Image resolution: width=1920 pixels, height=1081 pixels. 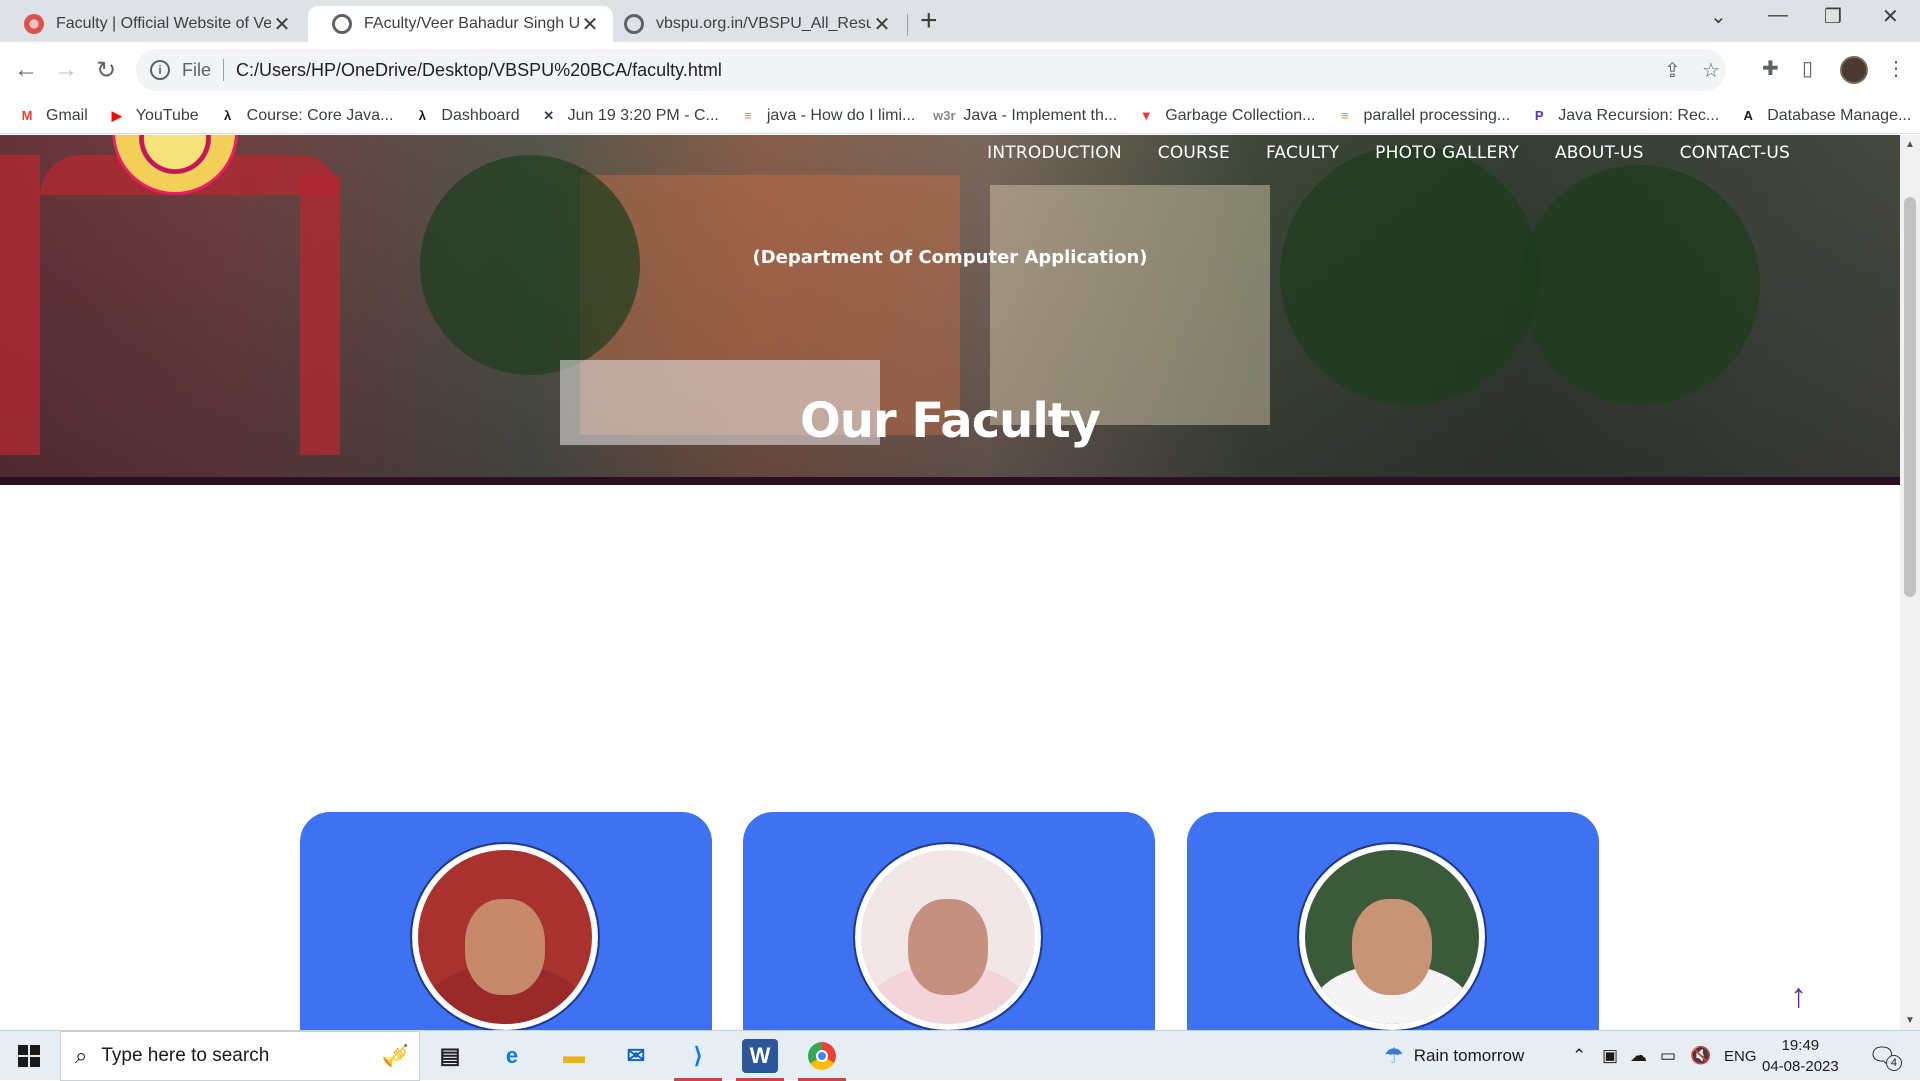 What do you see at coordinates (944, 115) in the screenshot?
I see `w3resource-icon: w3r` at bounding box center [944, 115].